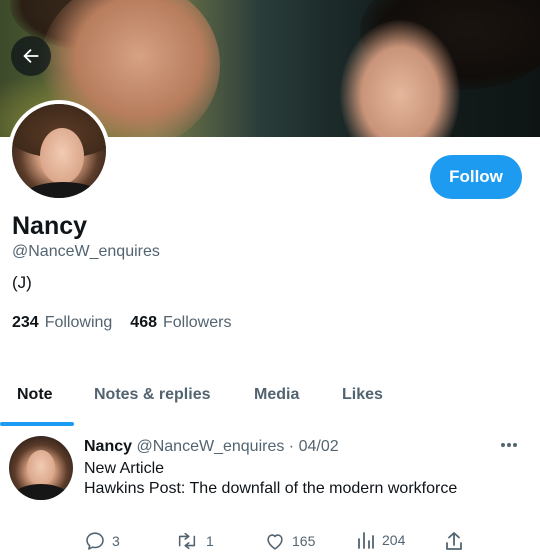 The width and height of the screenshot is (540, 558). What do you see at coordinates (95, 541) in the screenshot?
I see `reply-icon` at bounding box center [95, 541].